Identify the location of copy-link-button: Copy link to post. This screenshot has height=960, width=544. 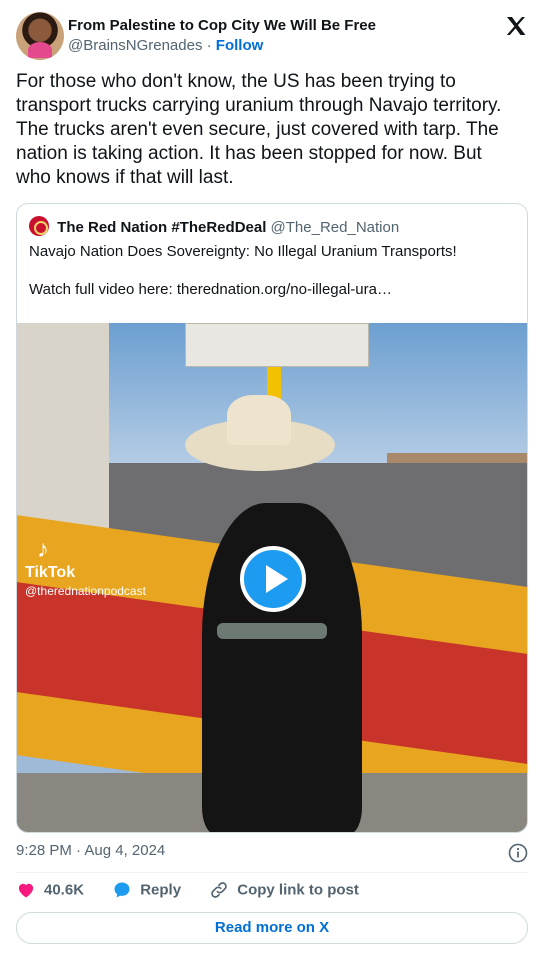
(284, 890).